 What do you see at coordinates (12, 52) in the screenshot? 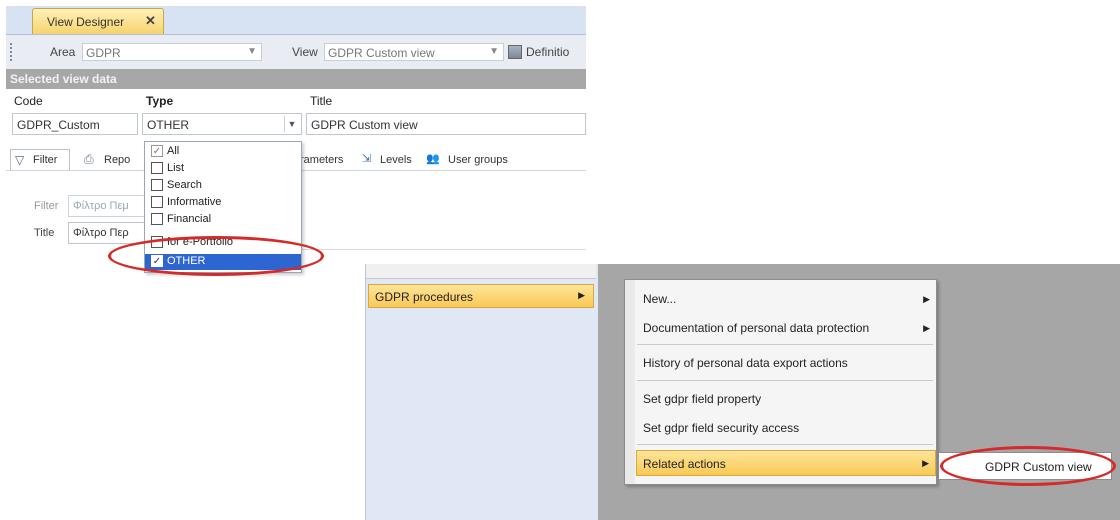
I see `toolbar-grip-icon` at bounding box center [12, 52].